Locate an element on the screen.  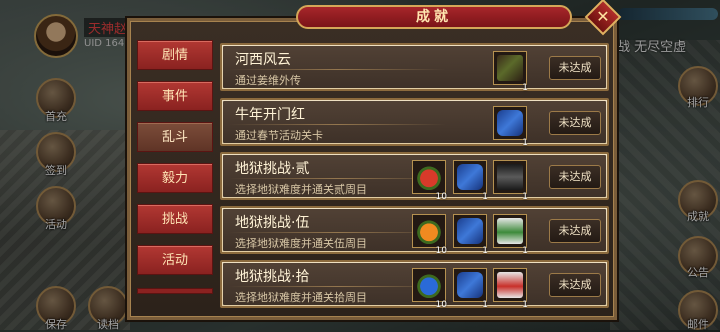
achievement-title: 地狱挑战·贰 is located at coordinates (272, 169).